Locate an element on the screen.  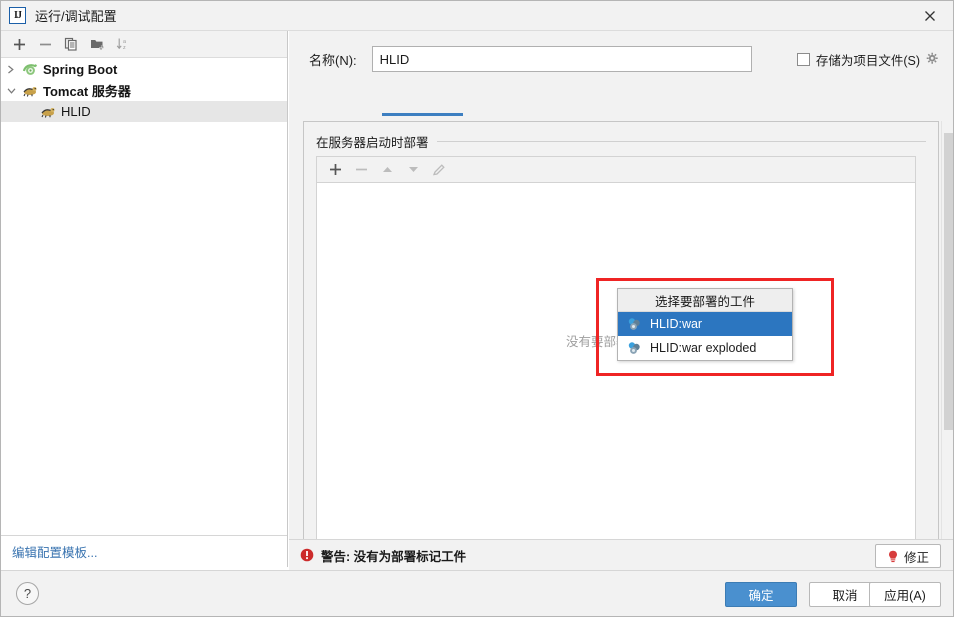
popup-item-label: HLID:war is located at coordinates (676, 324).